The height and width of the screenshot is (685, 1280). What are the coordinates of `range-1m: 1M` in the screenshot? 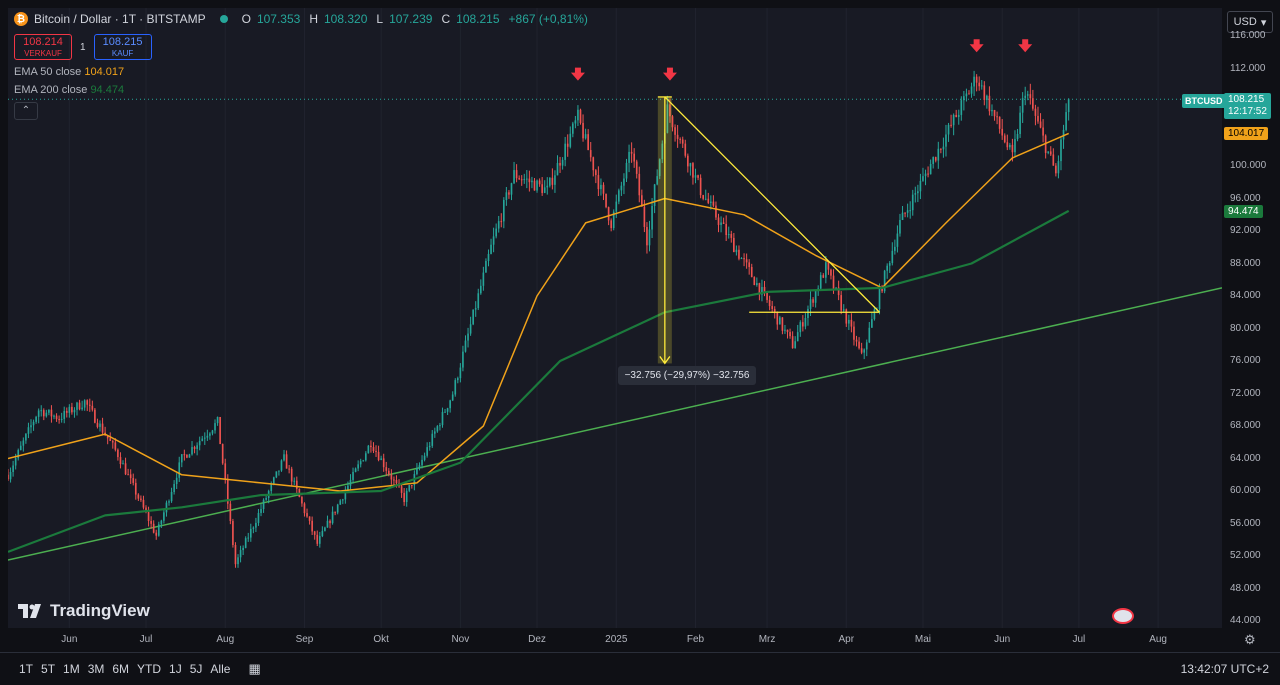 It's located at (71, 669).